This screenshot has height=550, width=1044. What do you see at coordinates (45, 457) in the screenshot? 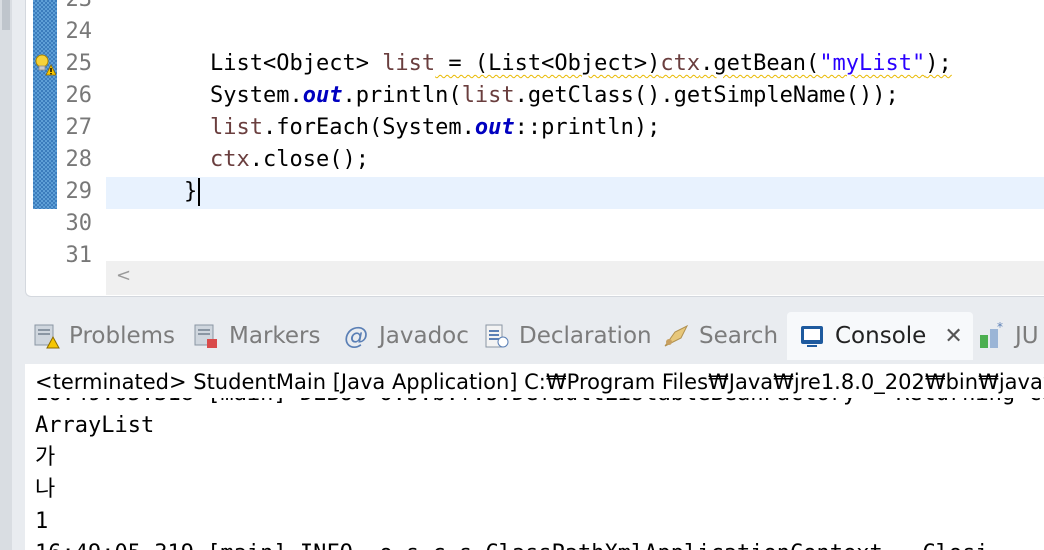
I see `console-line: 가` at bounding box center [45, 457].